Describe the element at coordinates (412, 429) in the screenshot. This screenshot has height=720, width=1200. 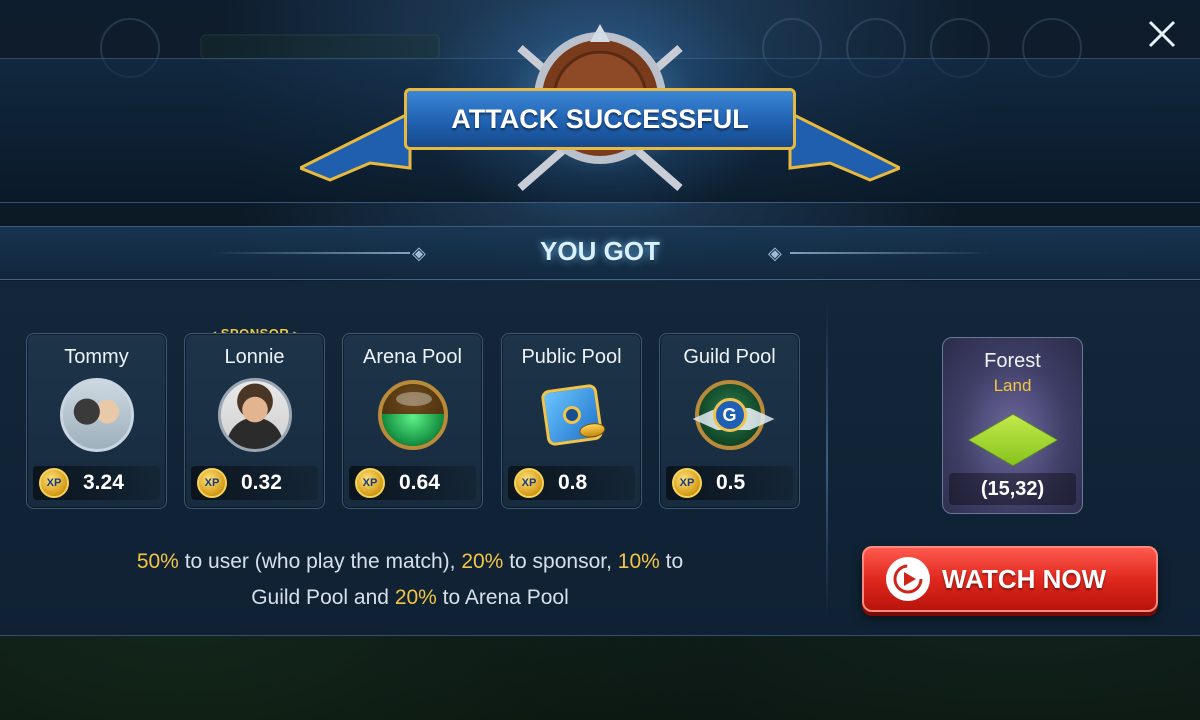
I see `orb-fill` at that location.